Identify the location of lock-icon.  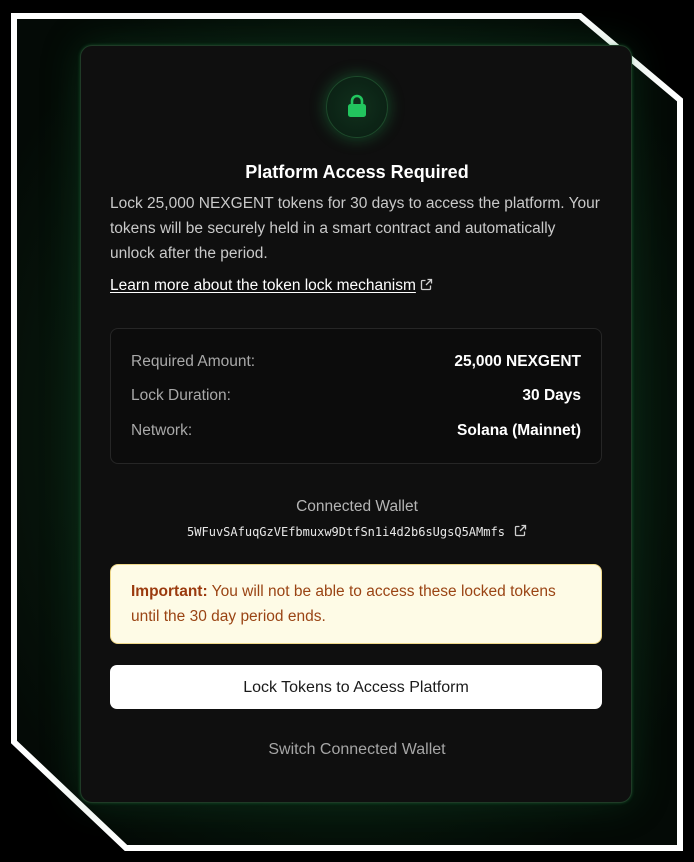
(357, 105).